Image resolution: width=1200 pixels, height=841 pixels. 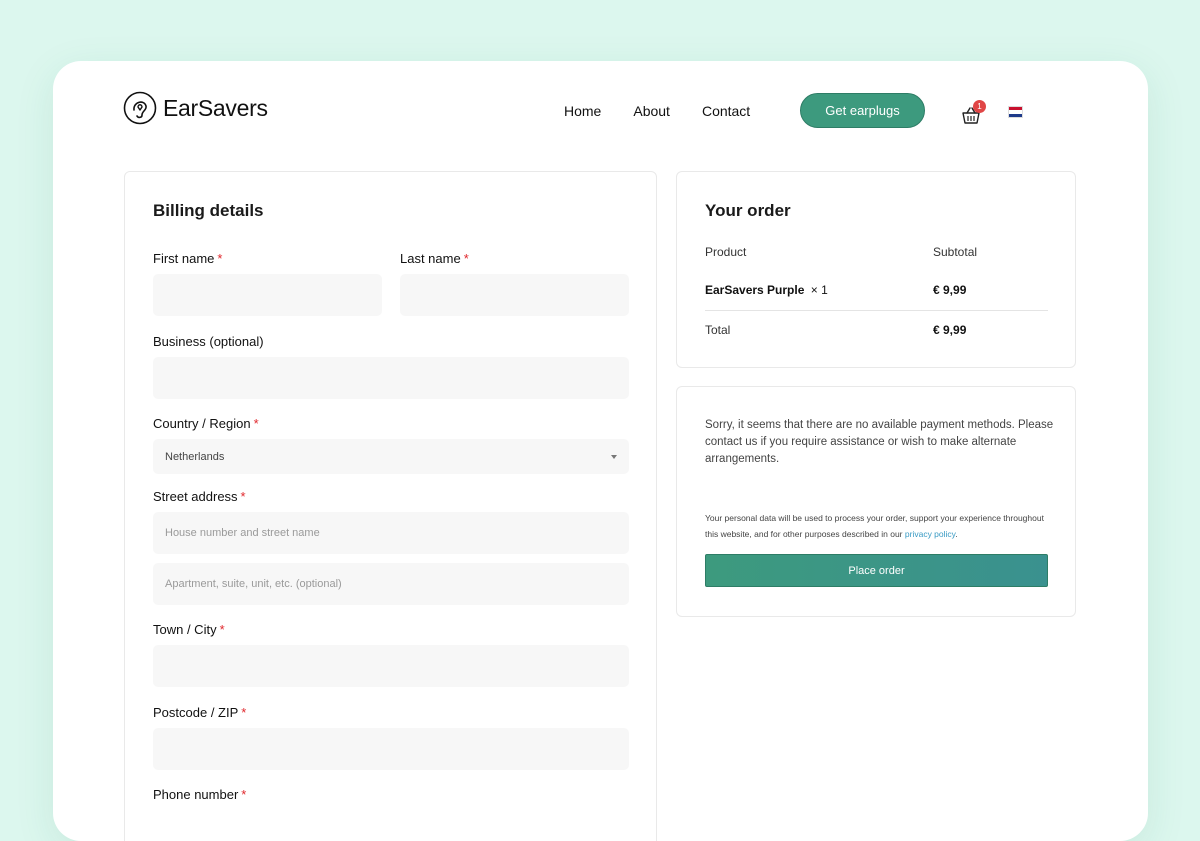 I want to click on postcode-label-text: Postcode / ZIP, so click(x=196, y=712).